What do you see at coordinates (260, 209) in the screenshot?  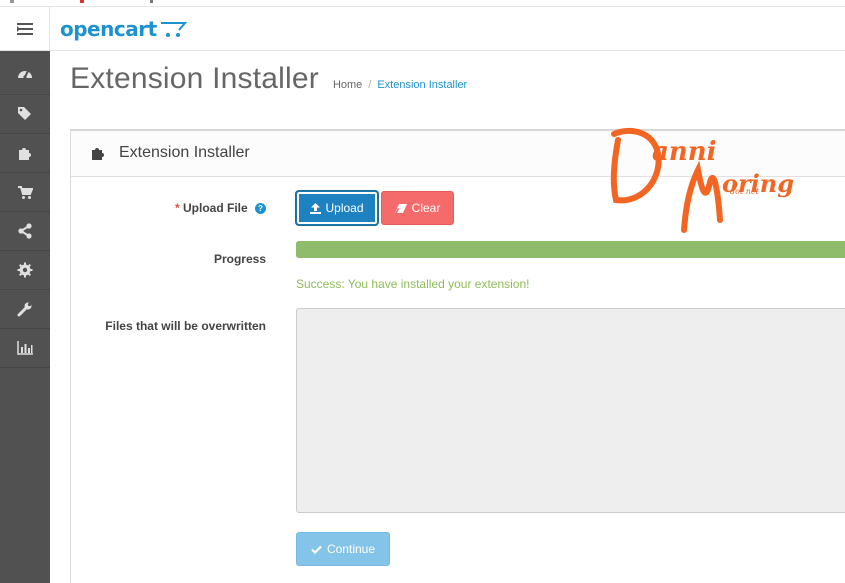 I see `help-icon: ?` at bounding box center [260, 209].